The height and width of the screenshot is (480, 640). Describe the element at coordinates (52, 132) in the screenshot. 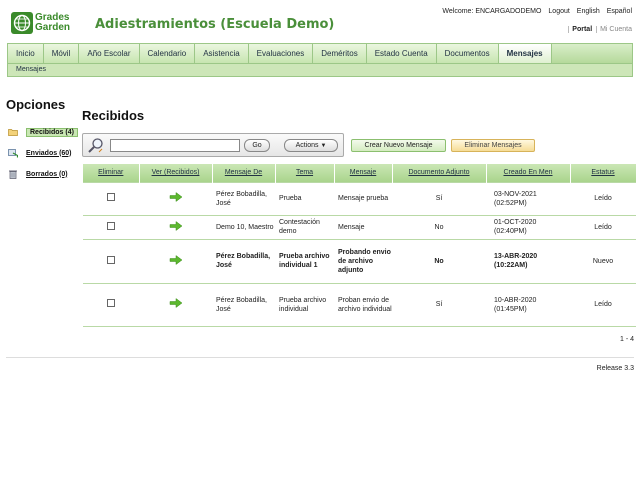

I see `sidebar-item-label: Recibidos (4)` at that location.